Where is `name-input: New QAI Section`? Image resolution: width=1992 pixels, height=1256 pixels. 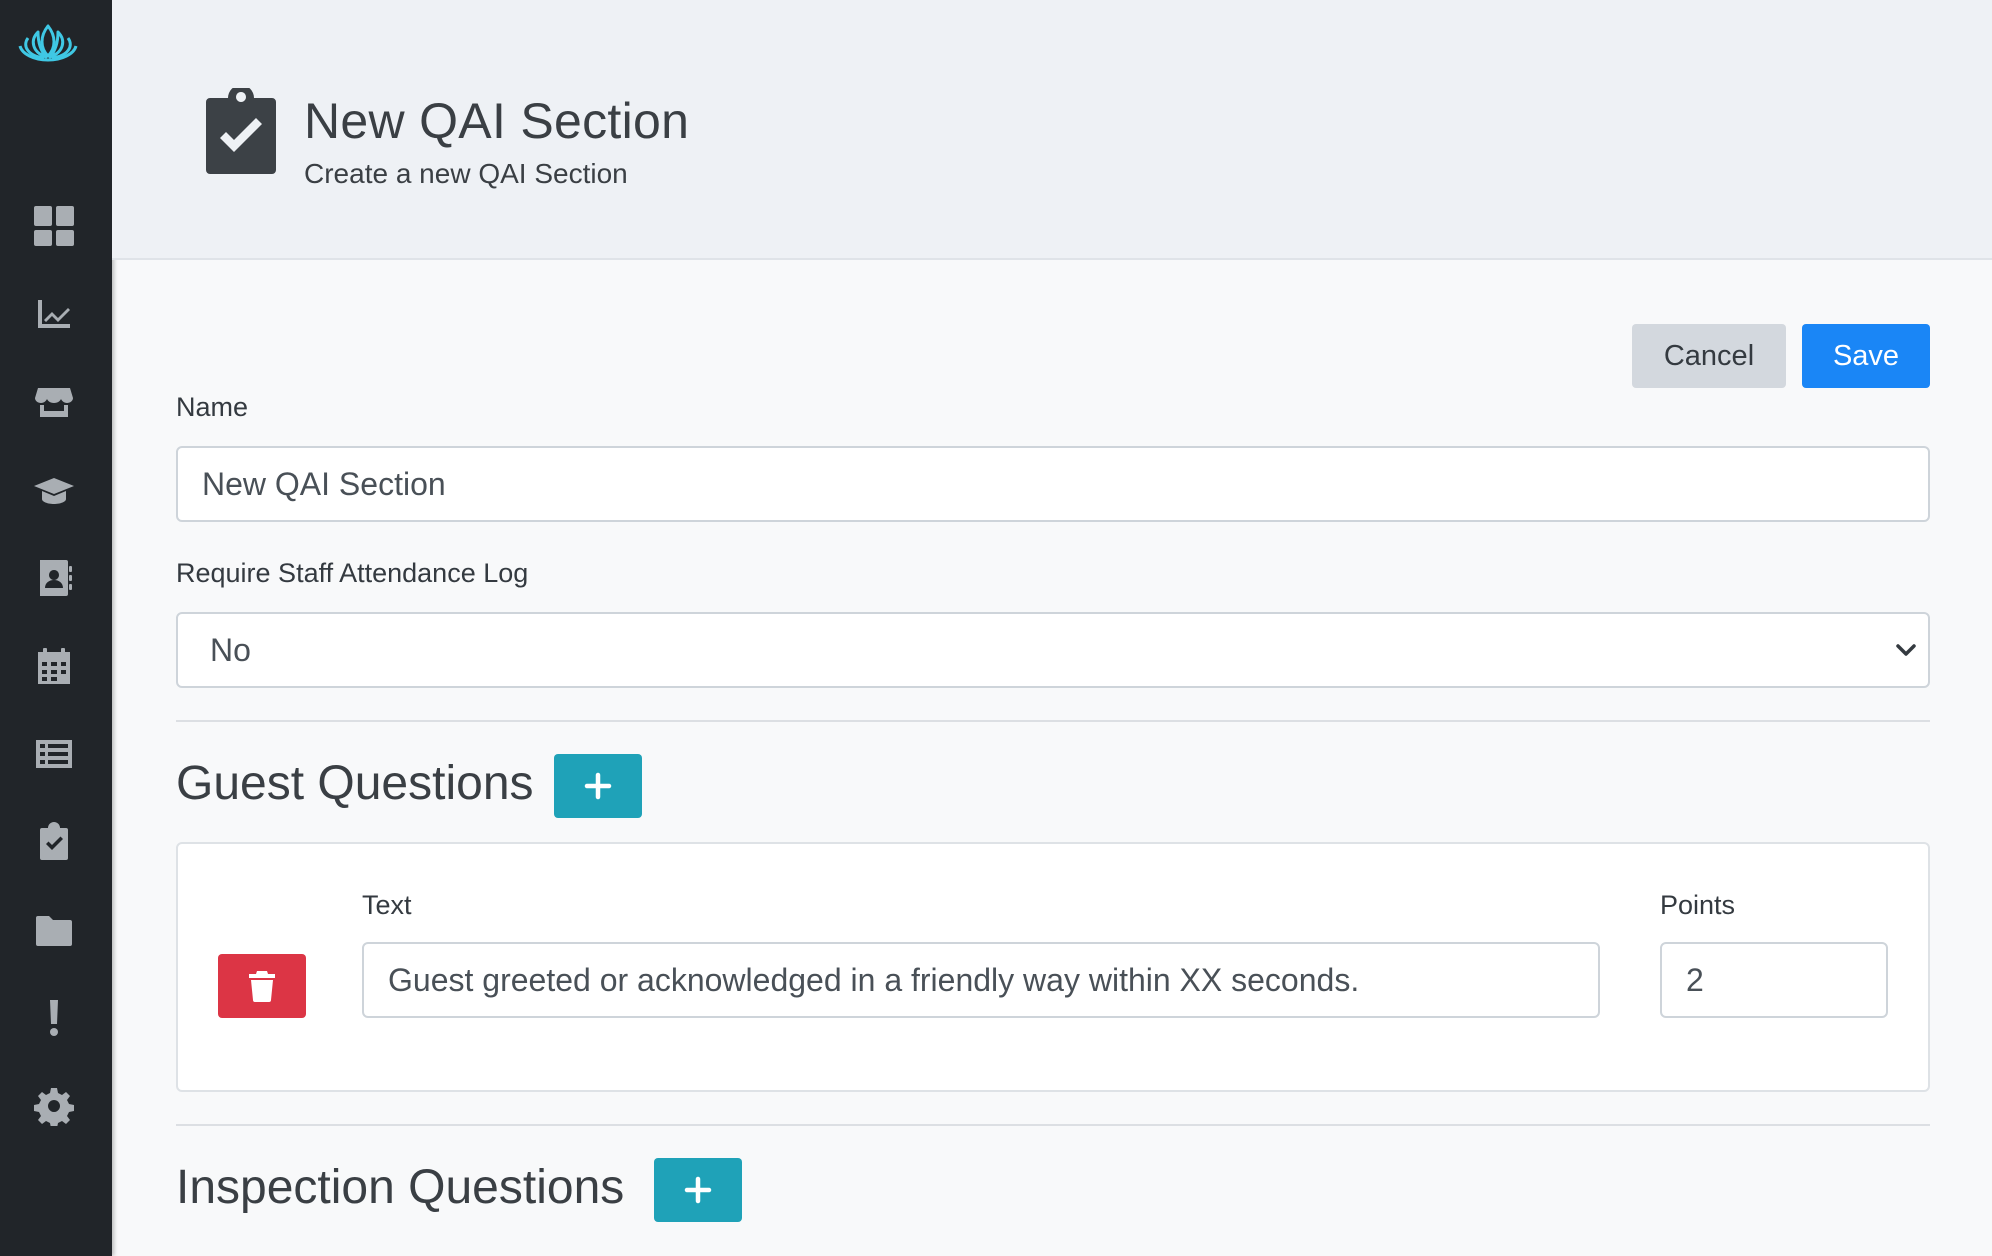 name-input: New QAI Section is located at coordinates (1053, 484).